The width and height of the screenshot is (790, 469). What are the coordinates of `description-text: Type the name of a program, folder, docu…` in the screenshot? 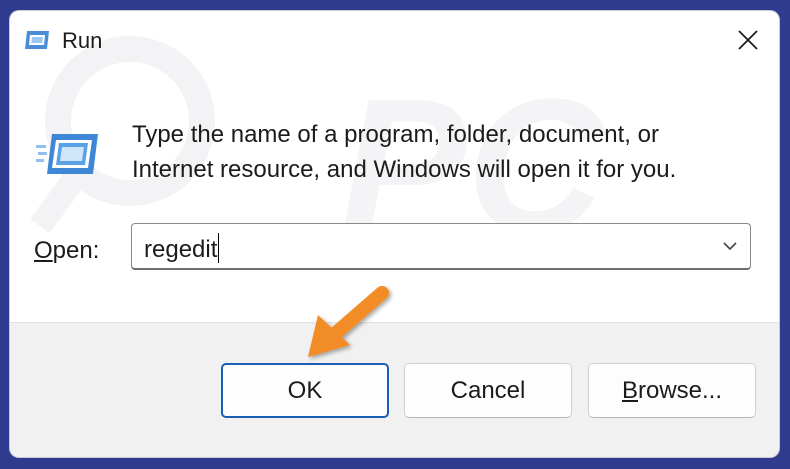 It's located at (442, 152).